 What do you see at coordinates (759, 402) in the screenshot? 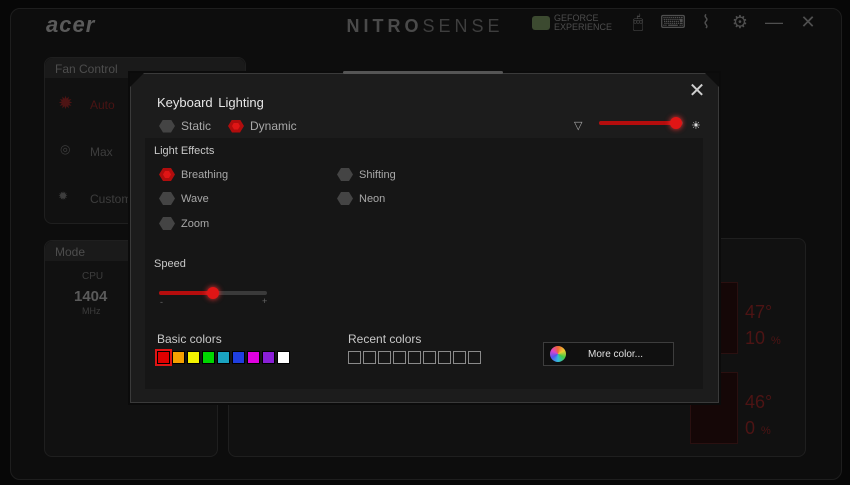
I see `gpu-temperature: 46°` at bounding box center [759, 402].